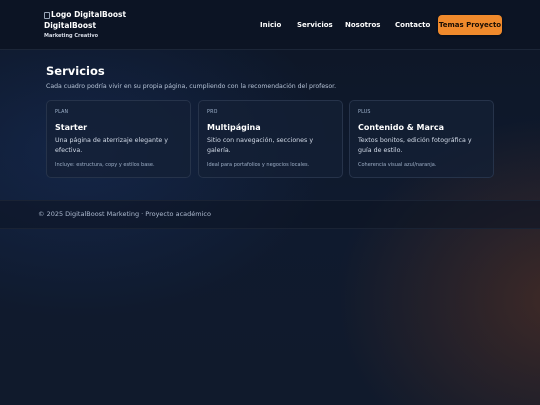 The height and width of the screenshot is (405, 540). I want to click on nav-link-inicio: Inicio, so click(270, 25).